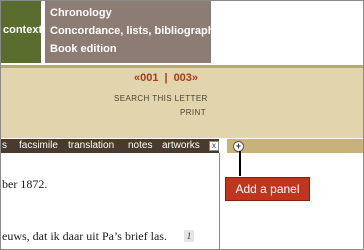 Image resolution: width=364 pixels, height=250 pixels. Describe the element at coordinates (91, 145) in the screenshot. I see `tab-translation: translation` at that location.